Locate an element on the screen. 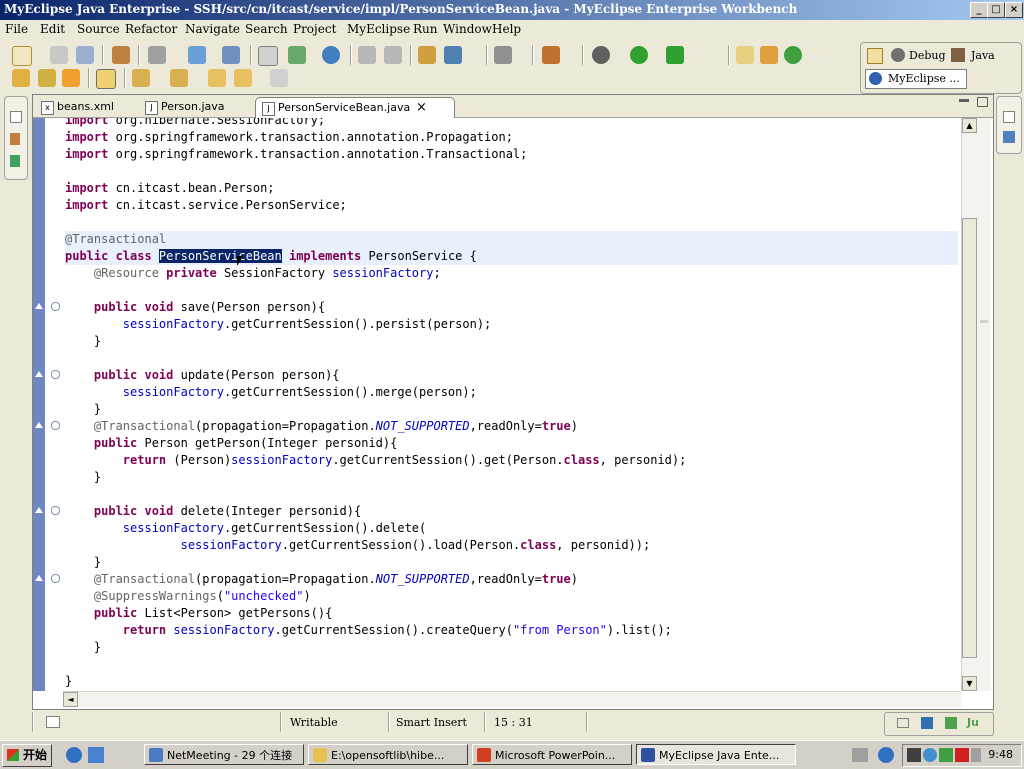 The width and height of the screenshot is (1024, 769). tools-icon is located at coordinates (47, 78).